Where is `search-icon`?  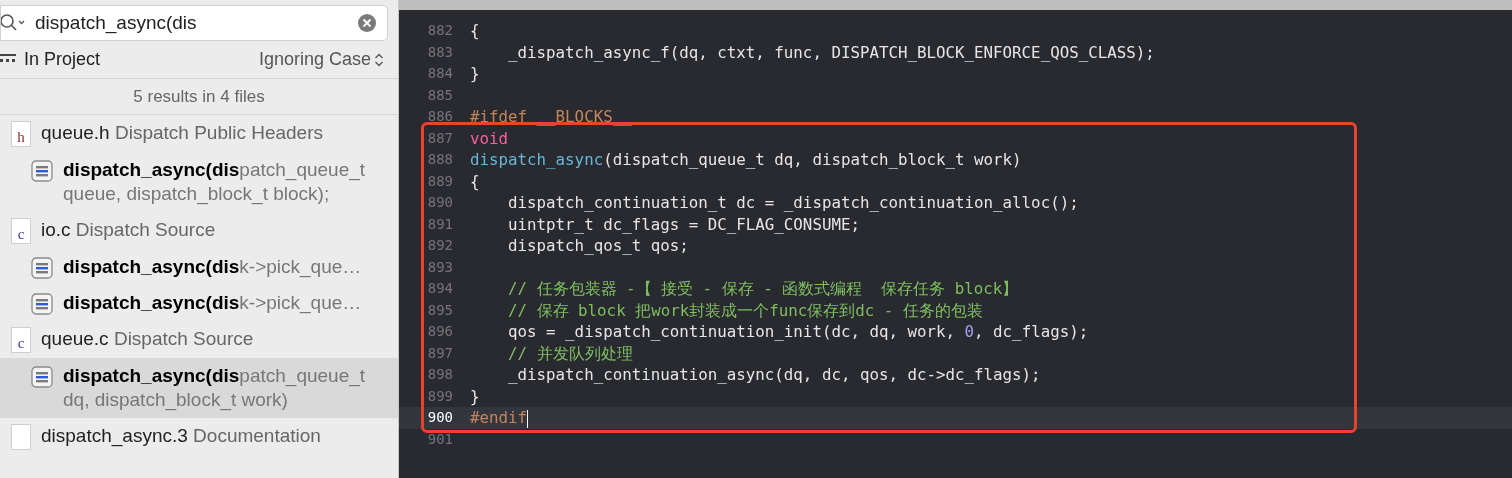
search-icon is located at coordinates (14, 23).